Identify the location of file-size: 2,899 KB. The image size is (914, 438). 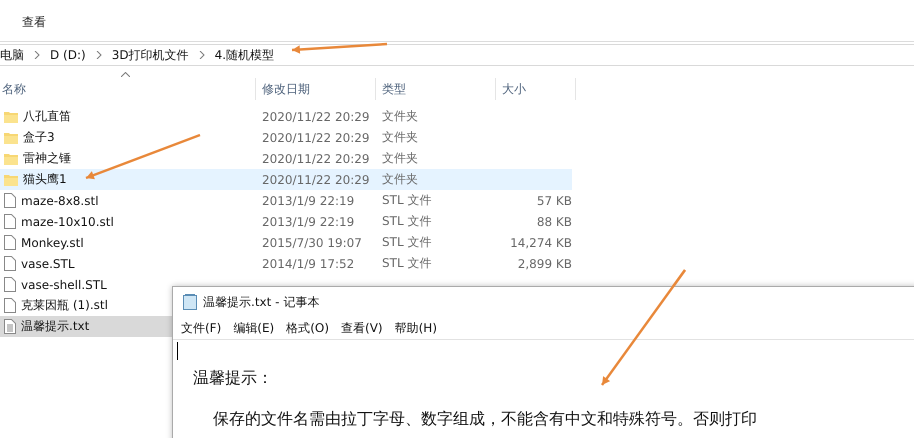
(544, 263).